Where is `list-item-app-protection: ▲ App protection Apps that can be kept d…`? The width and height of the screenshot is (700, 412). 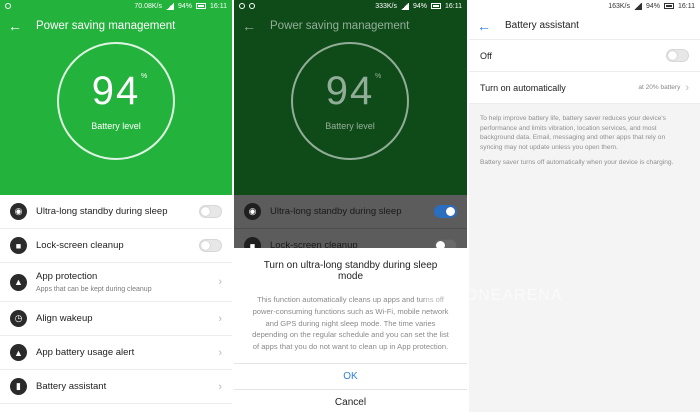 list-item-app-protection: ▲ App protection Apps that can be kept d… is located at coordinates (116, 282).